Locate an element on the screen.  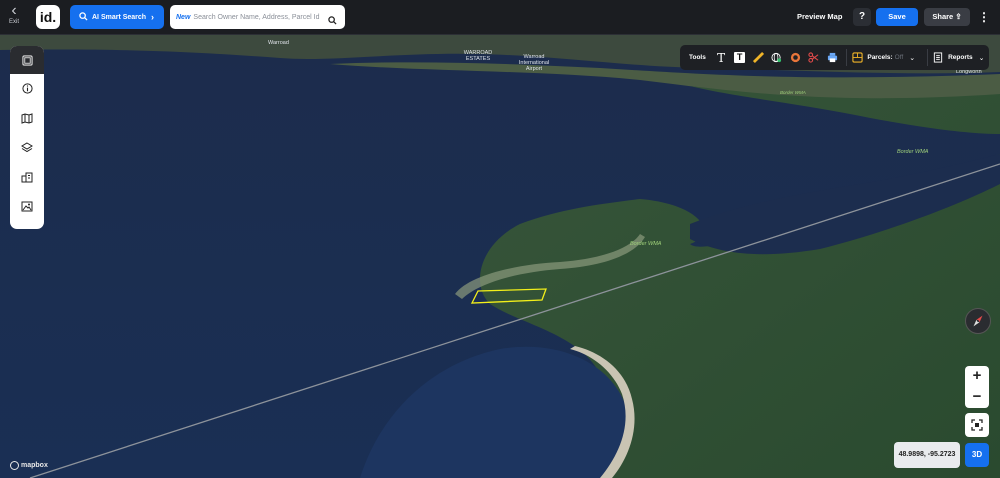
scissors-tool-button is located at coordinates (813, 58).